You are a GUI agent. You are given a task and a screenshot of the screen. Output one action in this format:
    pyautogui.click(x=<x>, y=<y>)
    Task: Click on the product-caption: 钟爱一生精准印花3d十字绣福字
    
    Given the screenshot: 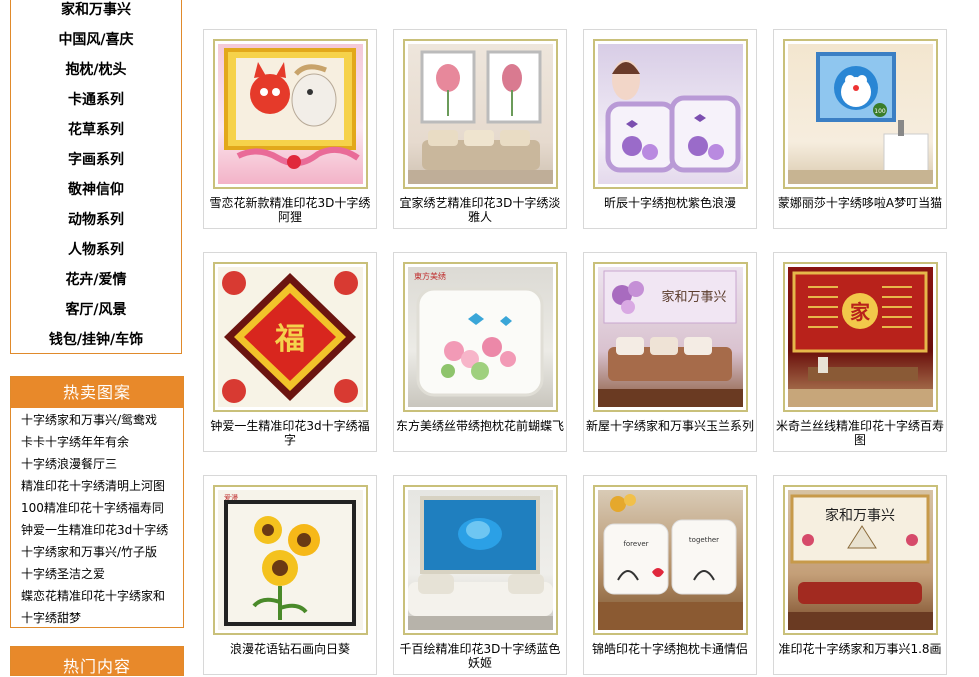 What is the action you would take?
    pyautogui.click(x=290, y=433)
    